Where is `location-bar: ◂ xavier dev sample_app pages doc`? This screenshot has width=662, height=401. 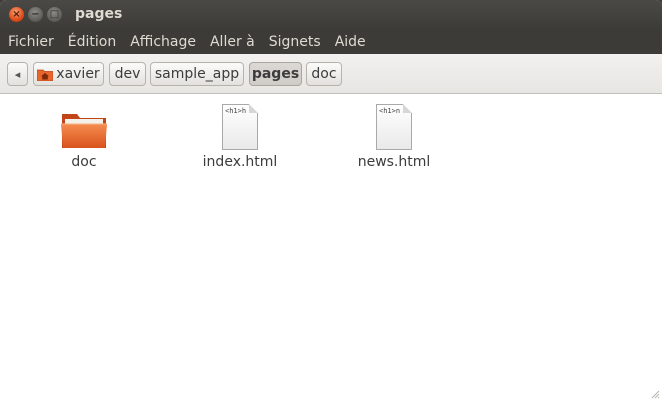
location-bar: ◂ xavier dev sample_app pages doc is located at coordinates (331, 74).